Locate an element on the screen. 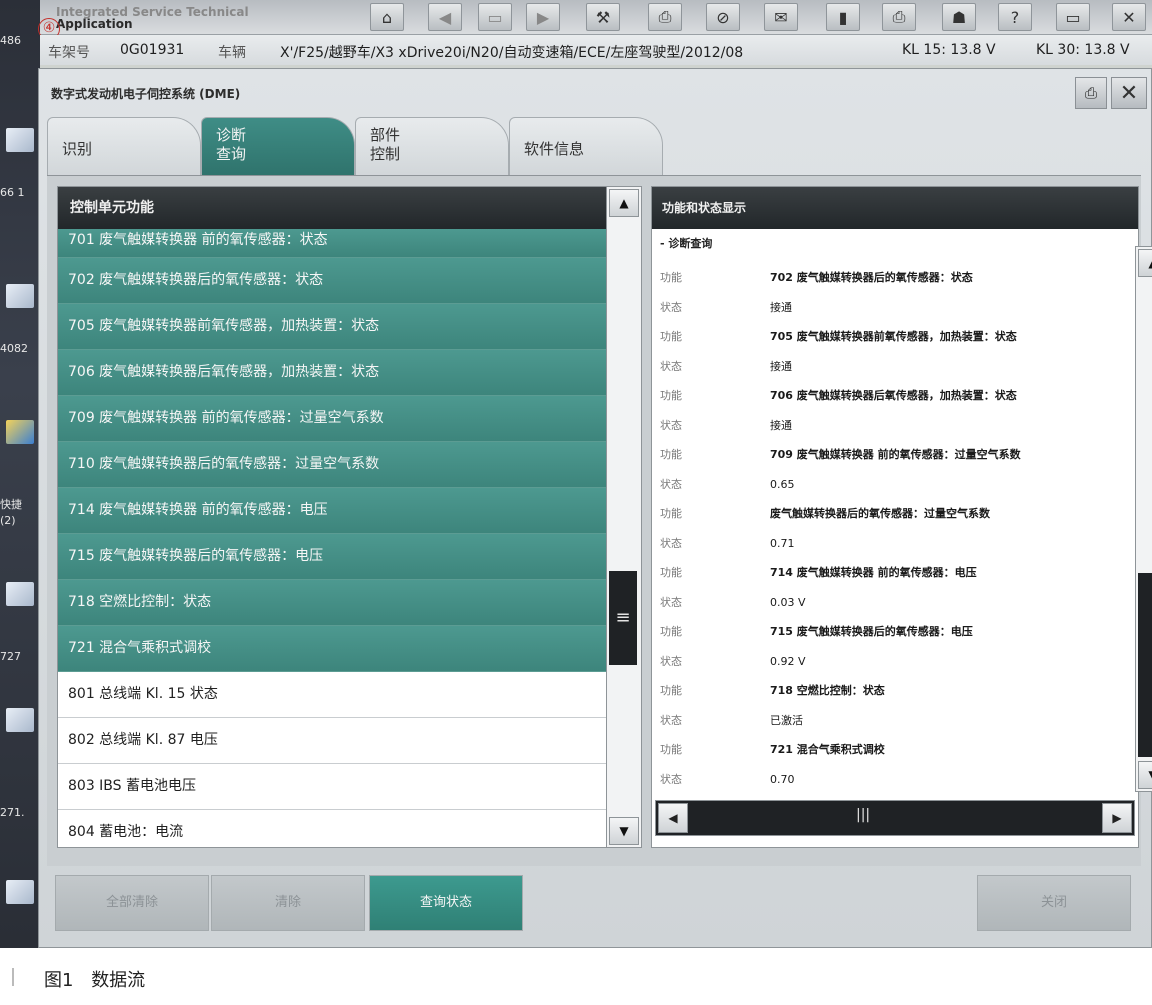  page-icon: ▭ is located at coordinates (495, 17).